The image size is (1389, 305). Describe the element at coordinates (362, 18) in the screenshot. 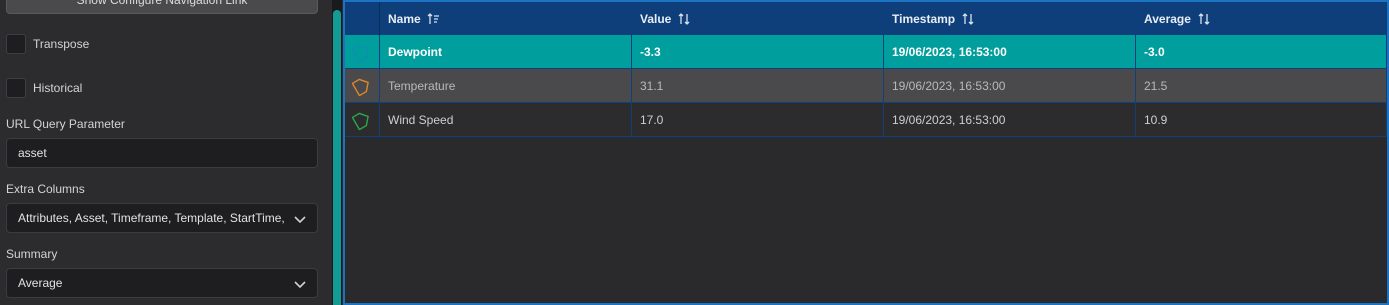

I see `icon-column-header` at that location.